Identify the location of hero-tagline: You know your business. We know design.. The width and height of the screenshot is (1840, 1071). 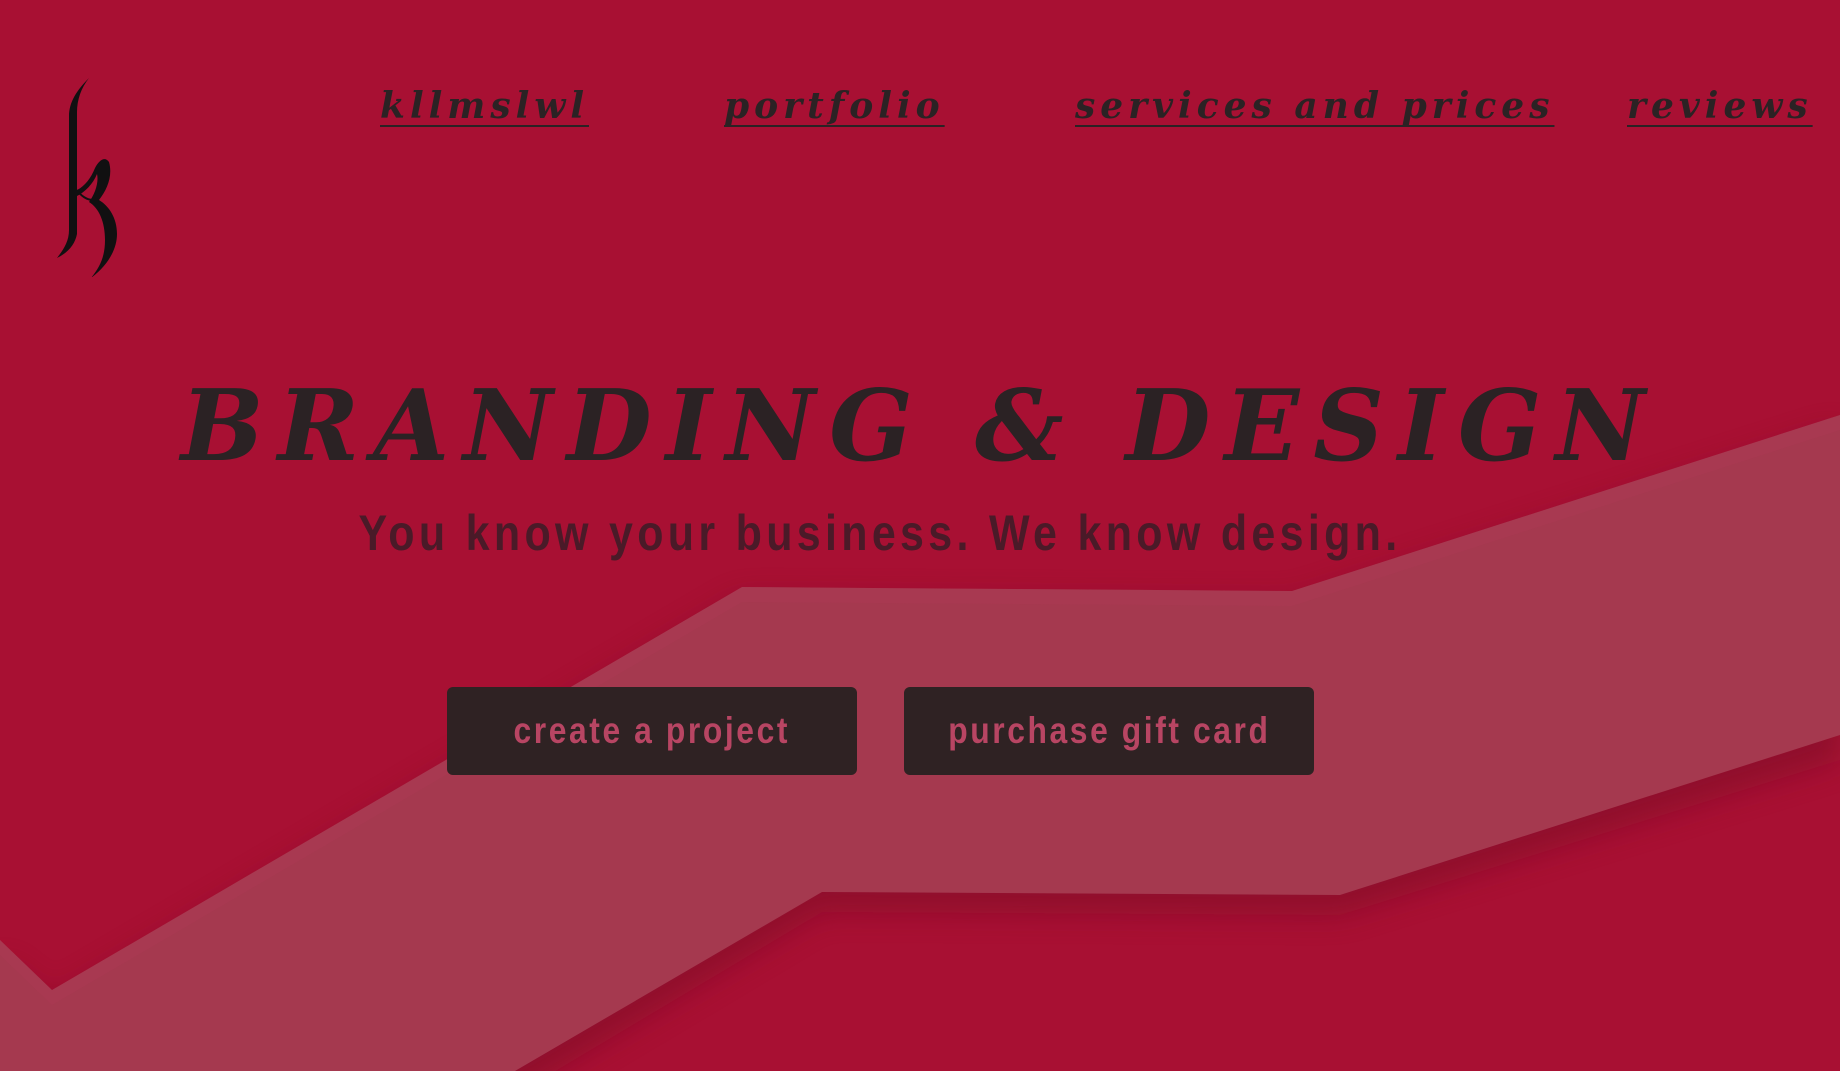
(880, 533).